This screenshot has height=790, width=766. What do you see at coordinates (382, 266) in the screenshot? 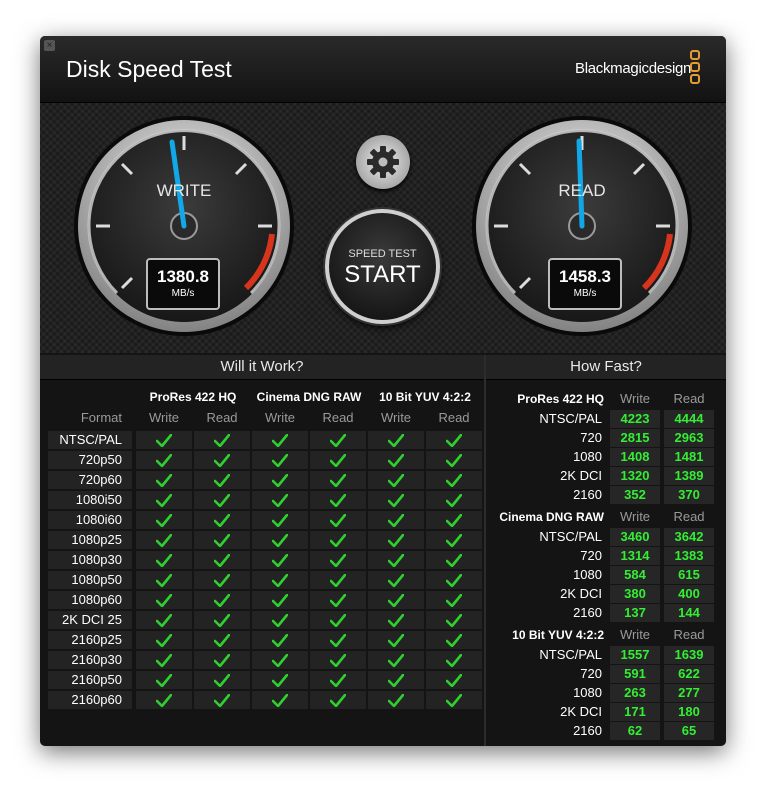
I see `start-button: SPEED TEST START` at bounding box center [382, 266].